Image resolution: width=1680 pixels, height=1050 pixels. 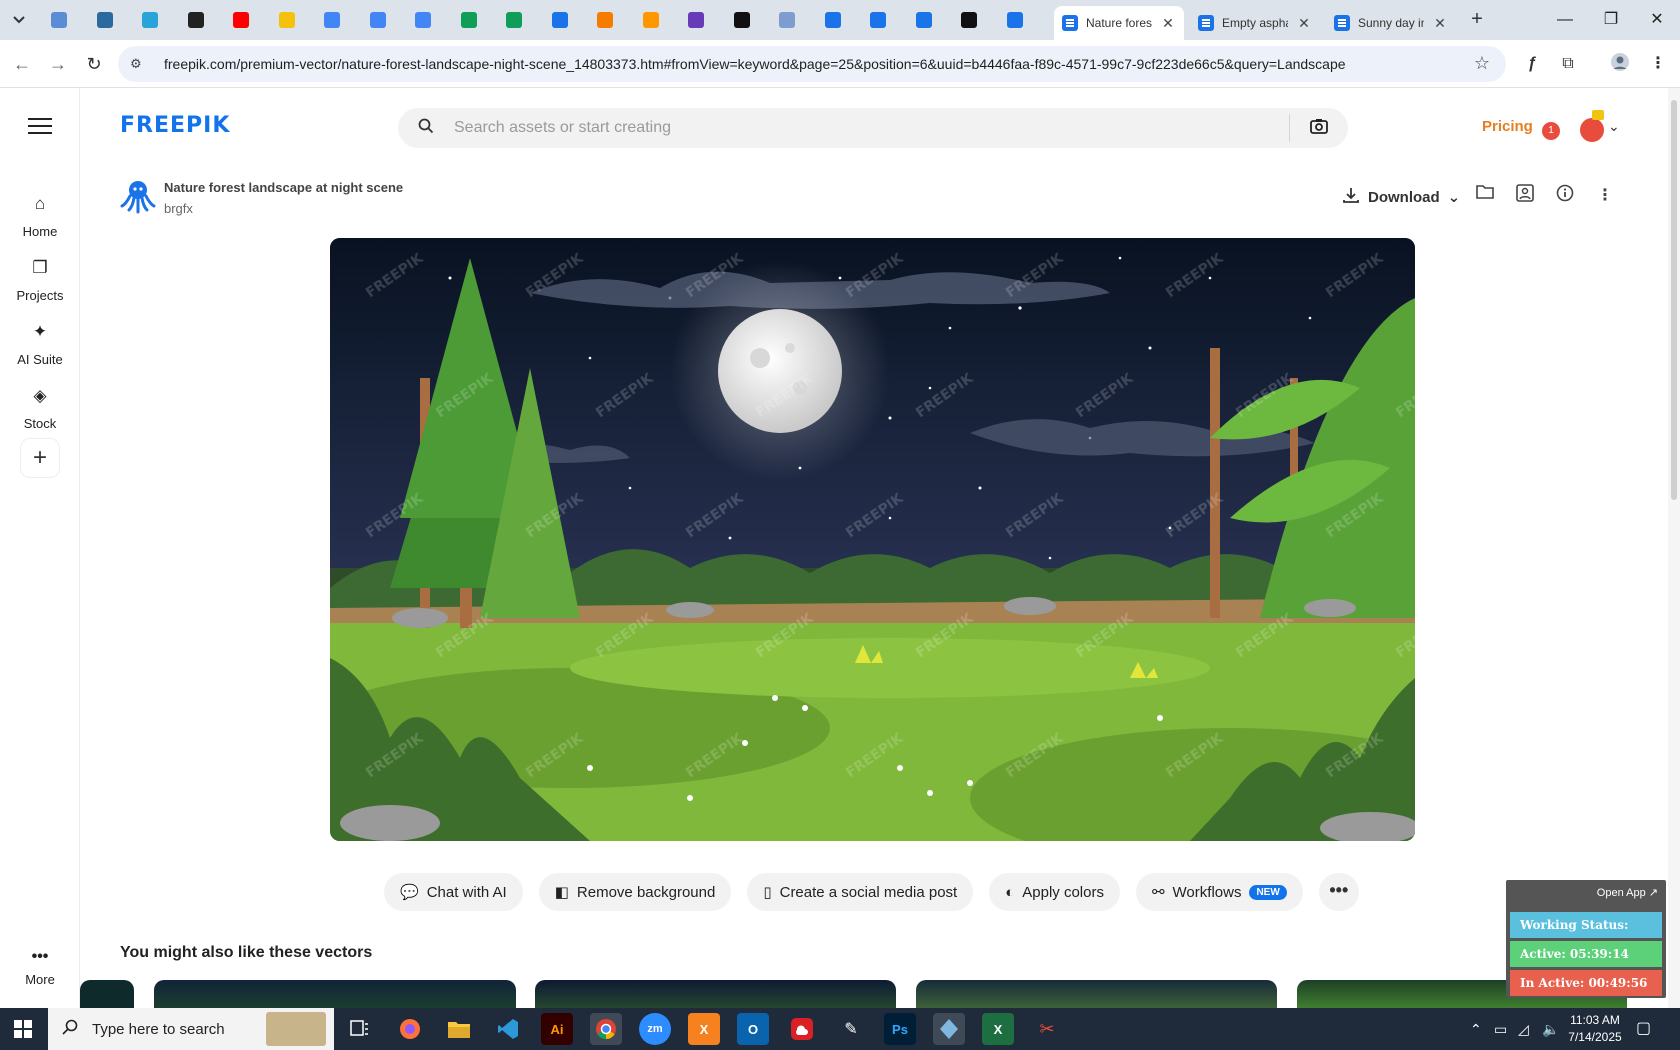 What do you see at coordinates (1507, 126) in the screenshot?
I see `pricing-link: Pricing` at bounding box center [1507, 126].